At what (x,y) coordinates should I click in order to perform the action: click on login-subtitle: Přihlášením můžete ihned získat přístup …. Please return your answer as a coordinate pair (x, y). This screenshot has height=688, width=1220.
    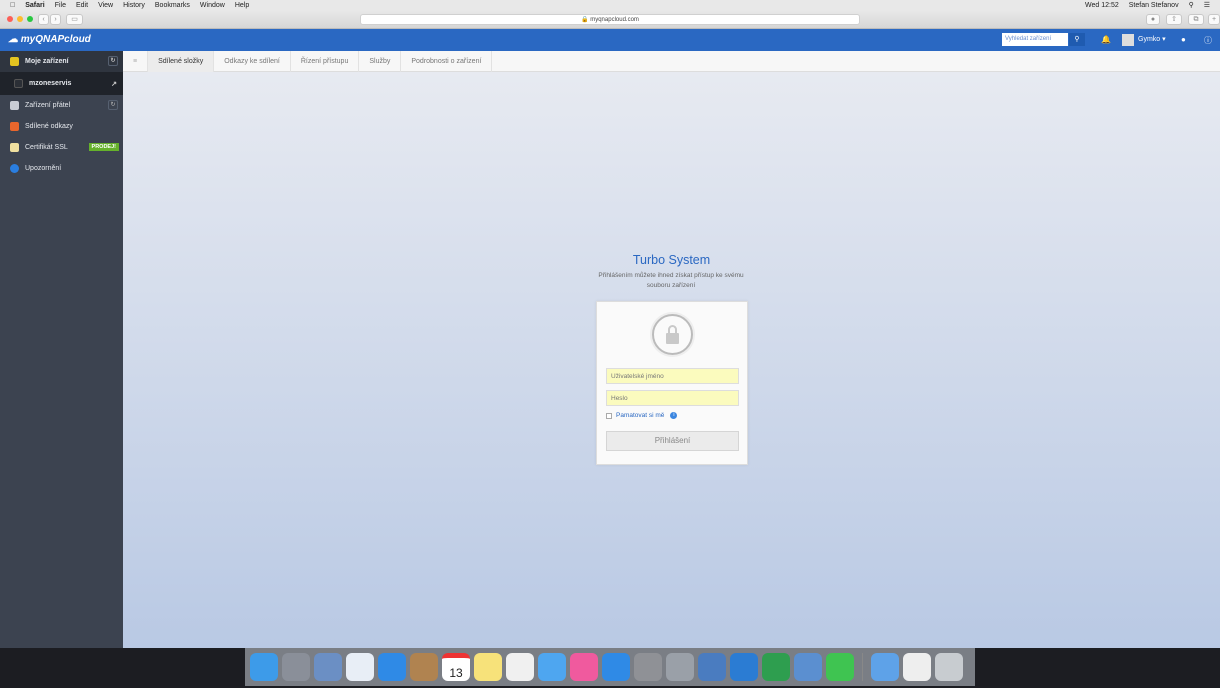
    Looking at the image, I should click on (671, 280).